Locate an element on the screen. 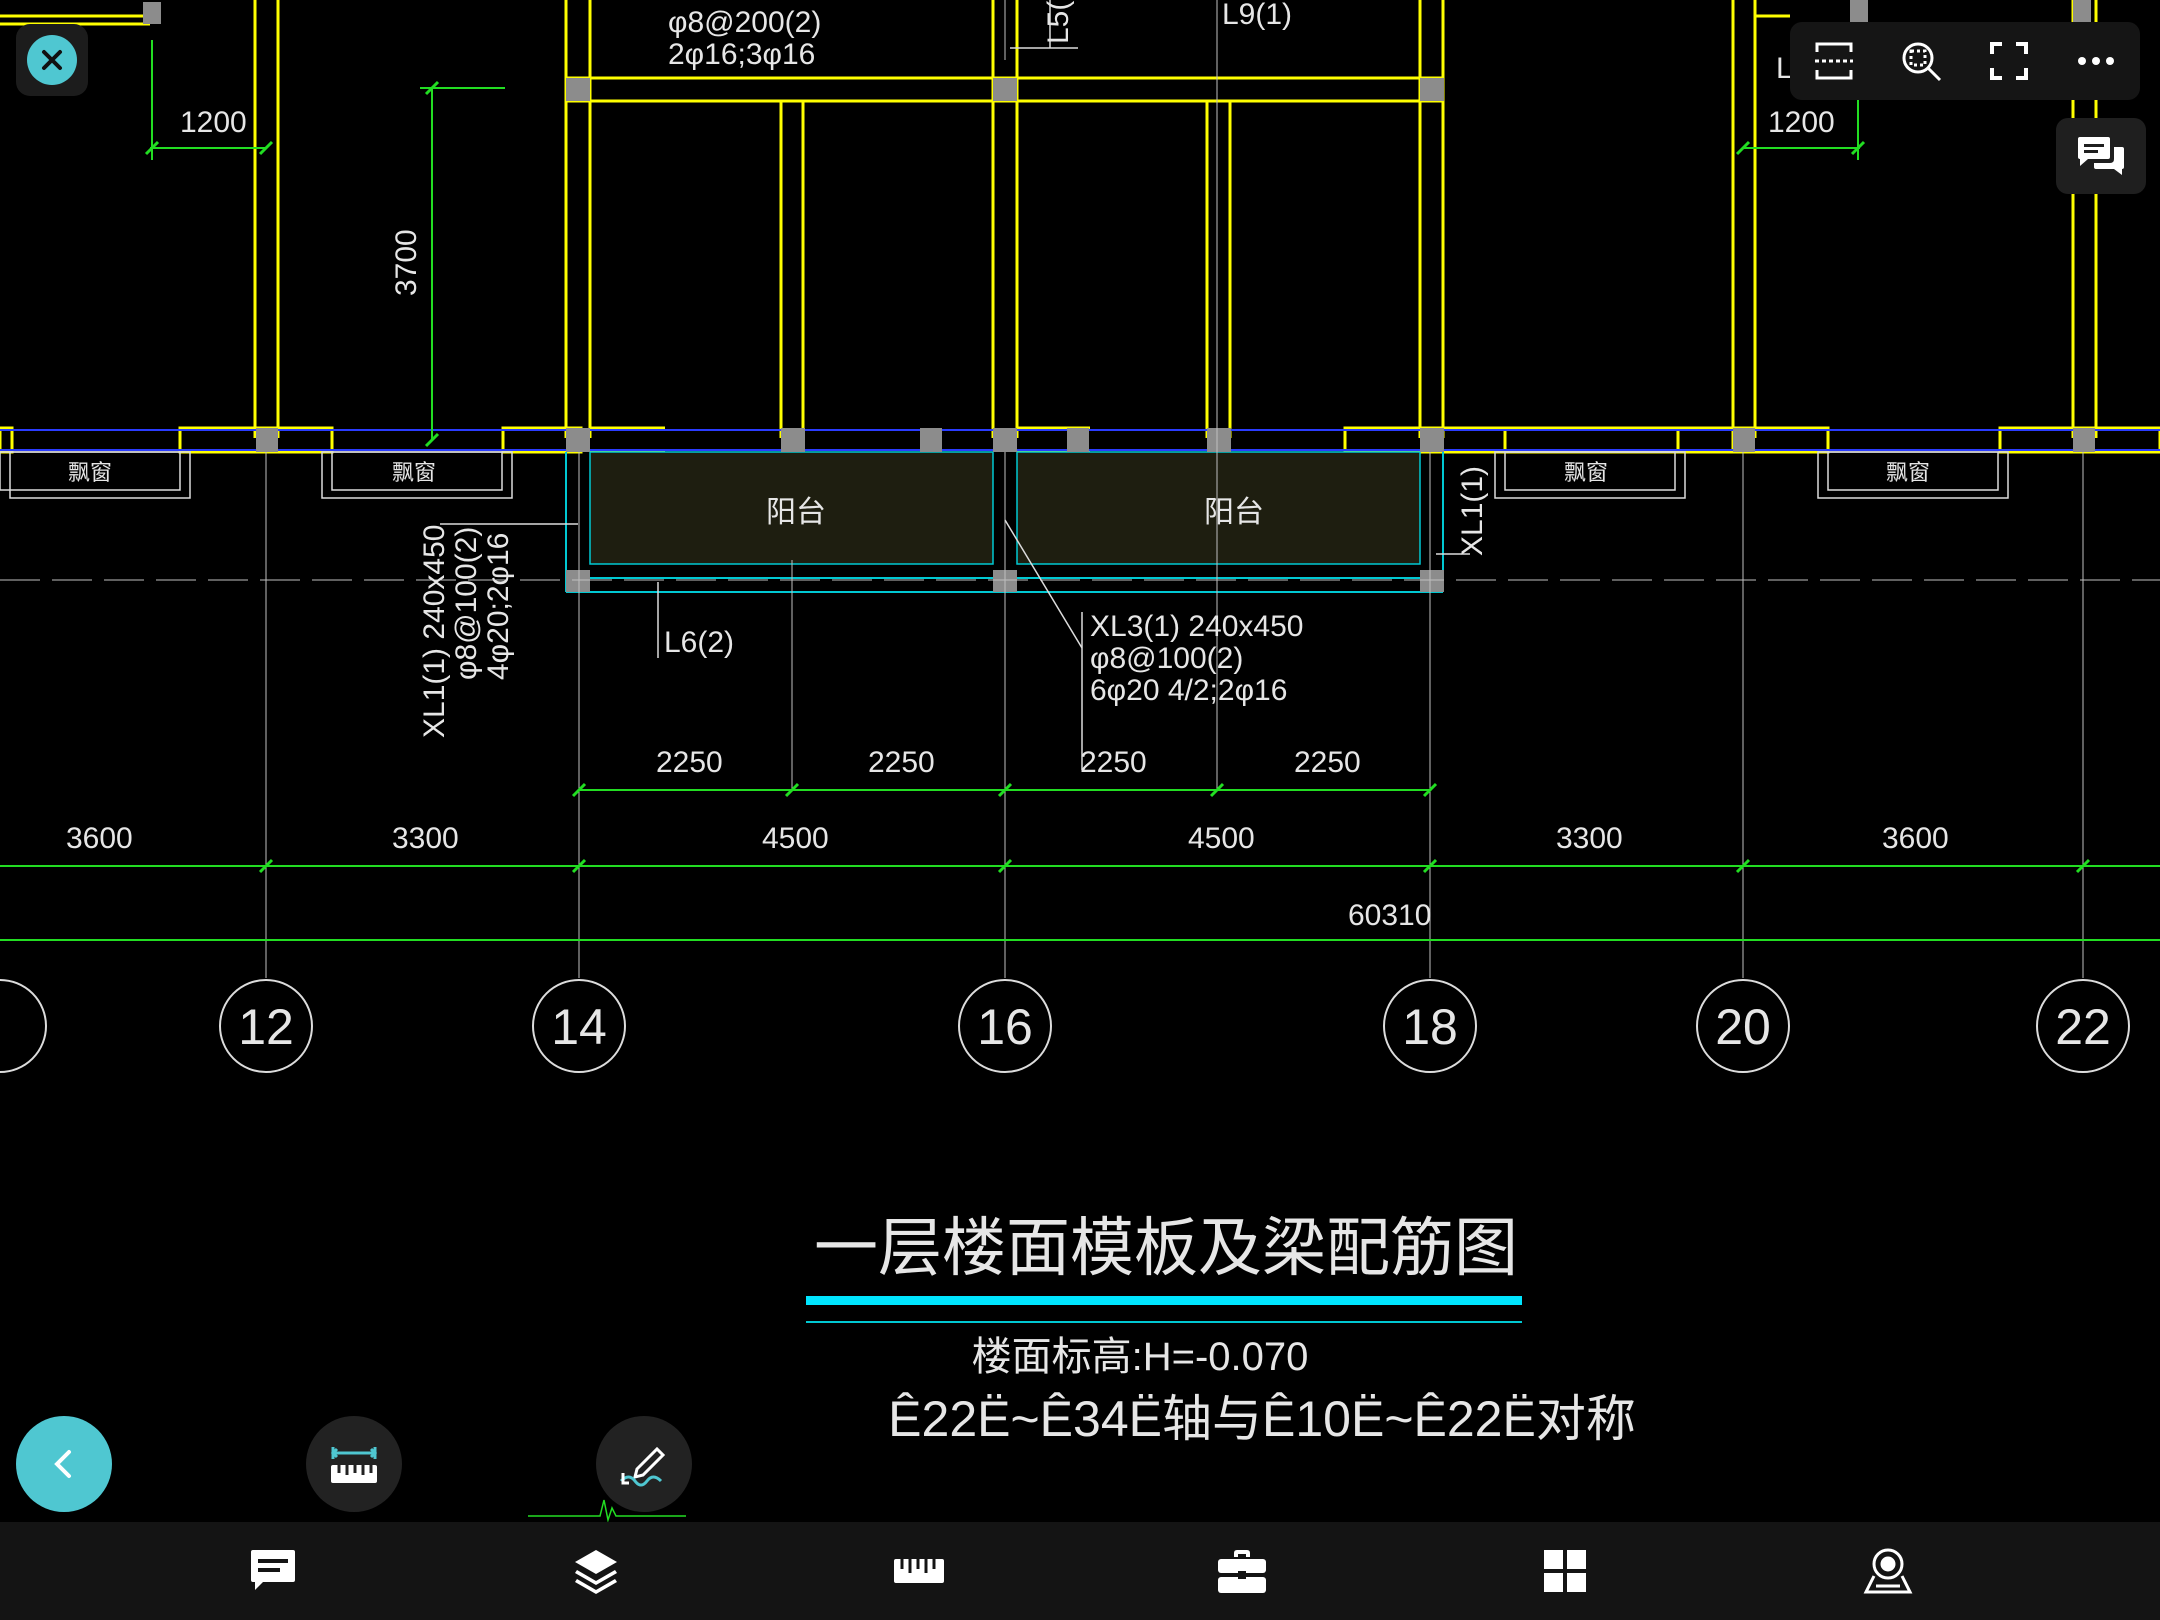  axis-bubbles is located at coordinates (1065, 1026).